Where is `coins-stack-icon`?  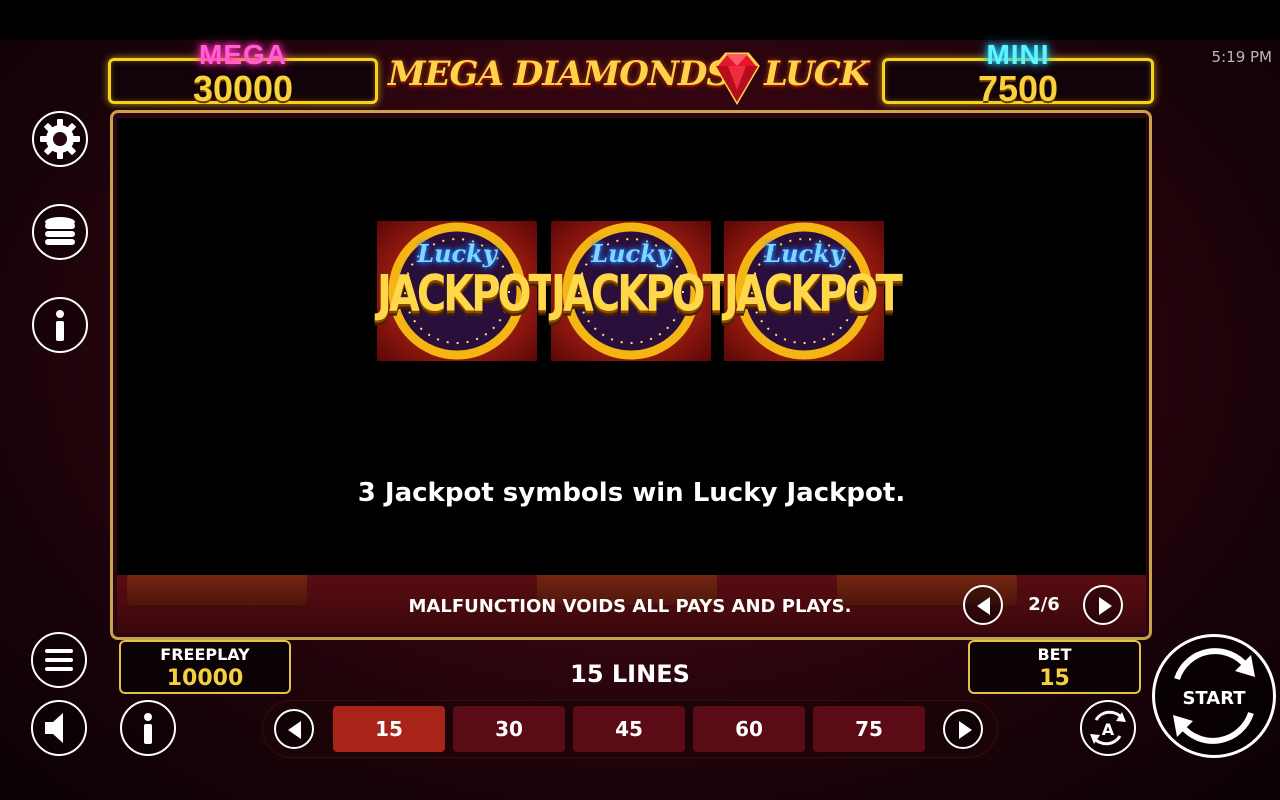 coins-stack-icon is located at coordinates (60, 231).